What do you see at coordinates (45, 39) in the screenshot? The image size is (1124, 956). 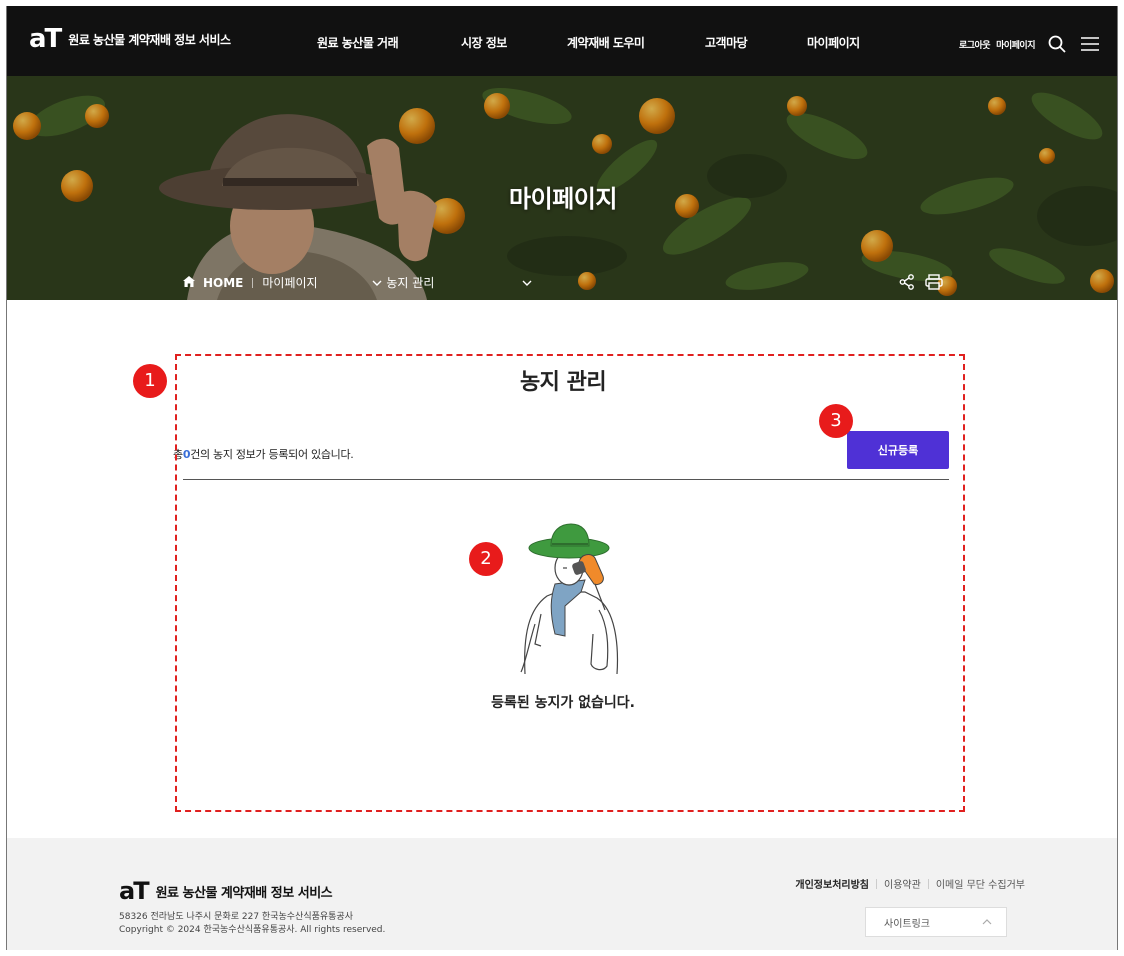 I see `logo-mark: aT` at bounding box center [45, 39].